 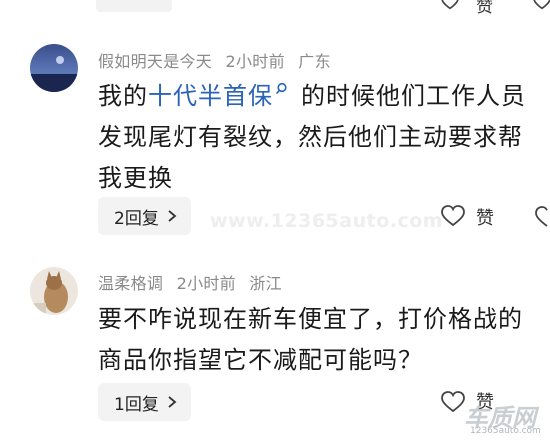 What do you see at coordinates (218, 60) in the screenshot?
I see `comment-meta: 假如明天是今天 2小时前 广东` at bounding box center [218, 60].